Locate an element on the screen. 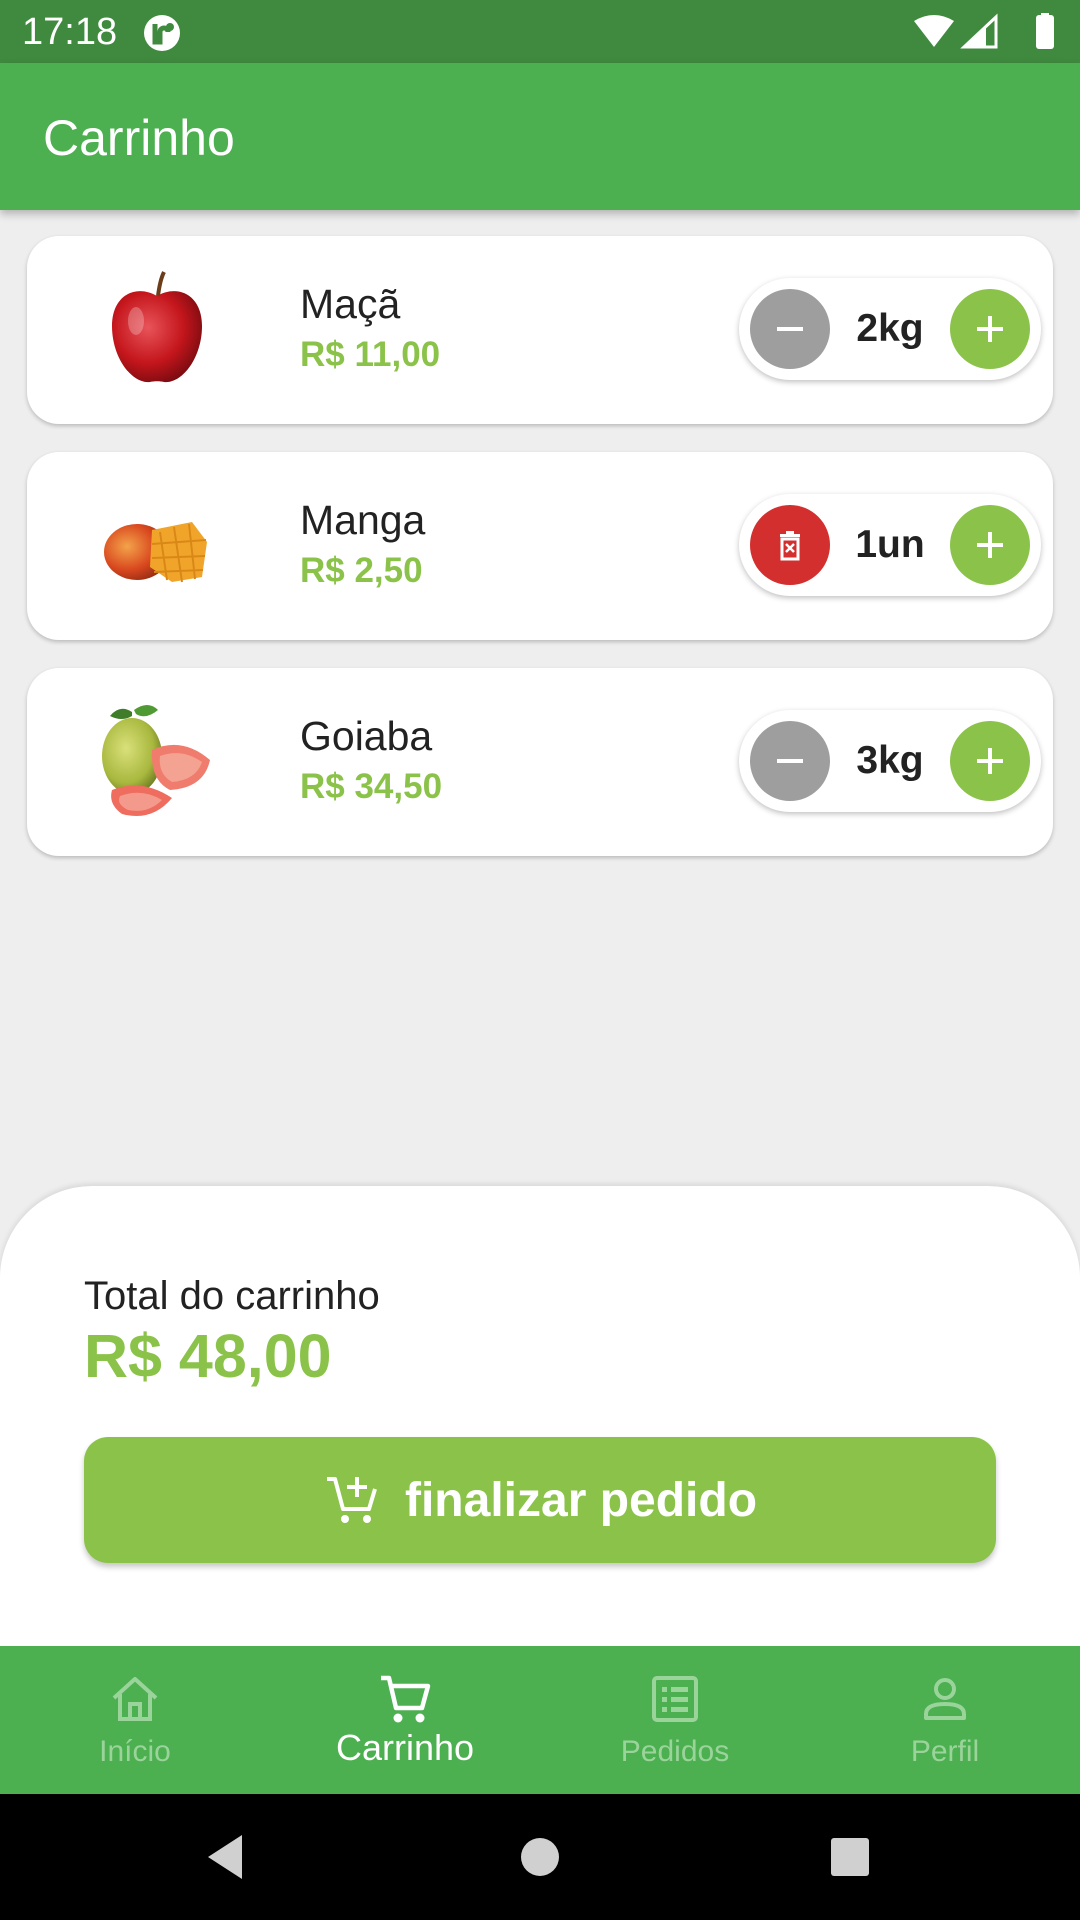 This screenshot has width=1080, height=1920. checkout-label: finalizar pedido is located at coordinates (581, 1500).